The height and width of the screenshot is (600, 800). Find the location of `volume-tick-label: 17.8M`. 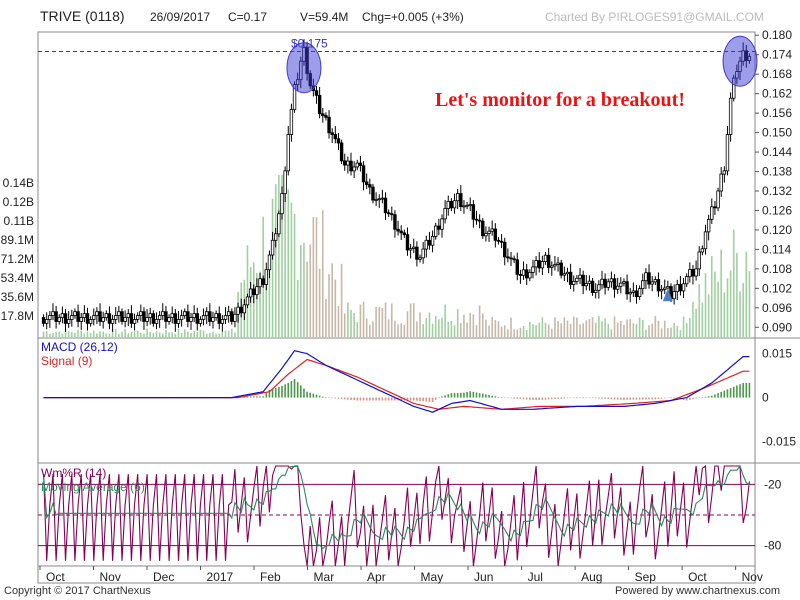

volume-tick-label: 17.8M is located at coordinates (17, 316).